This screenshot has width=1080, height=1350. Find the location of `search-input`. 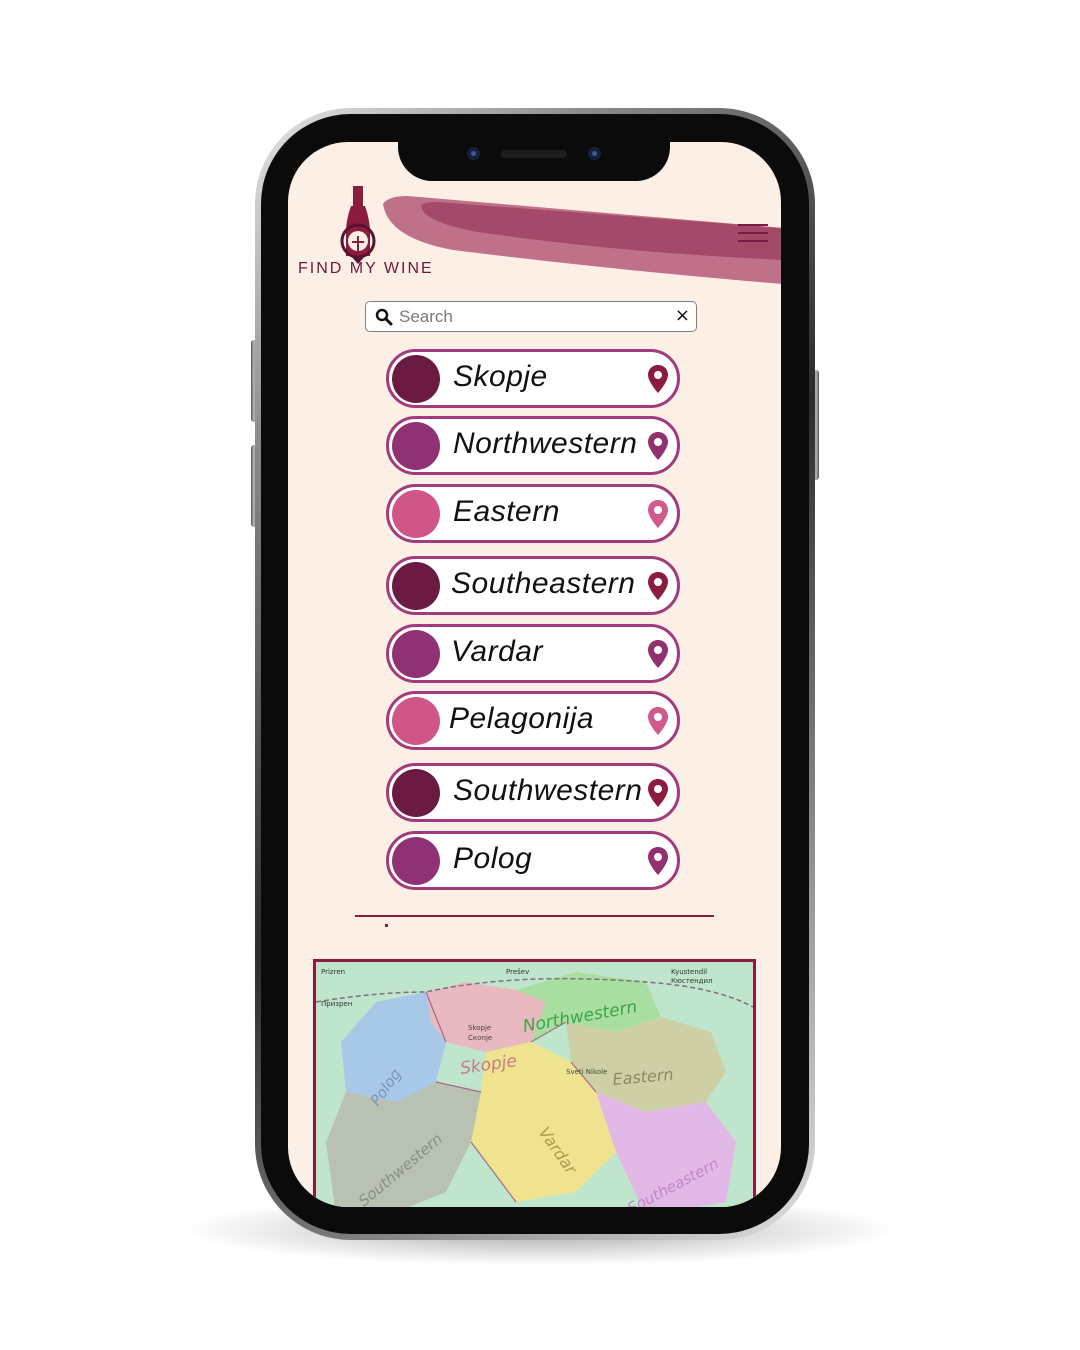

search-input is located at coordinates (524, 317).